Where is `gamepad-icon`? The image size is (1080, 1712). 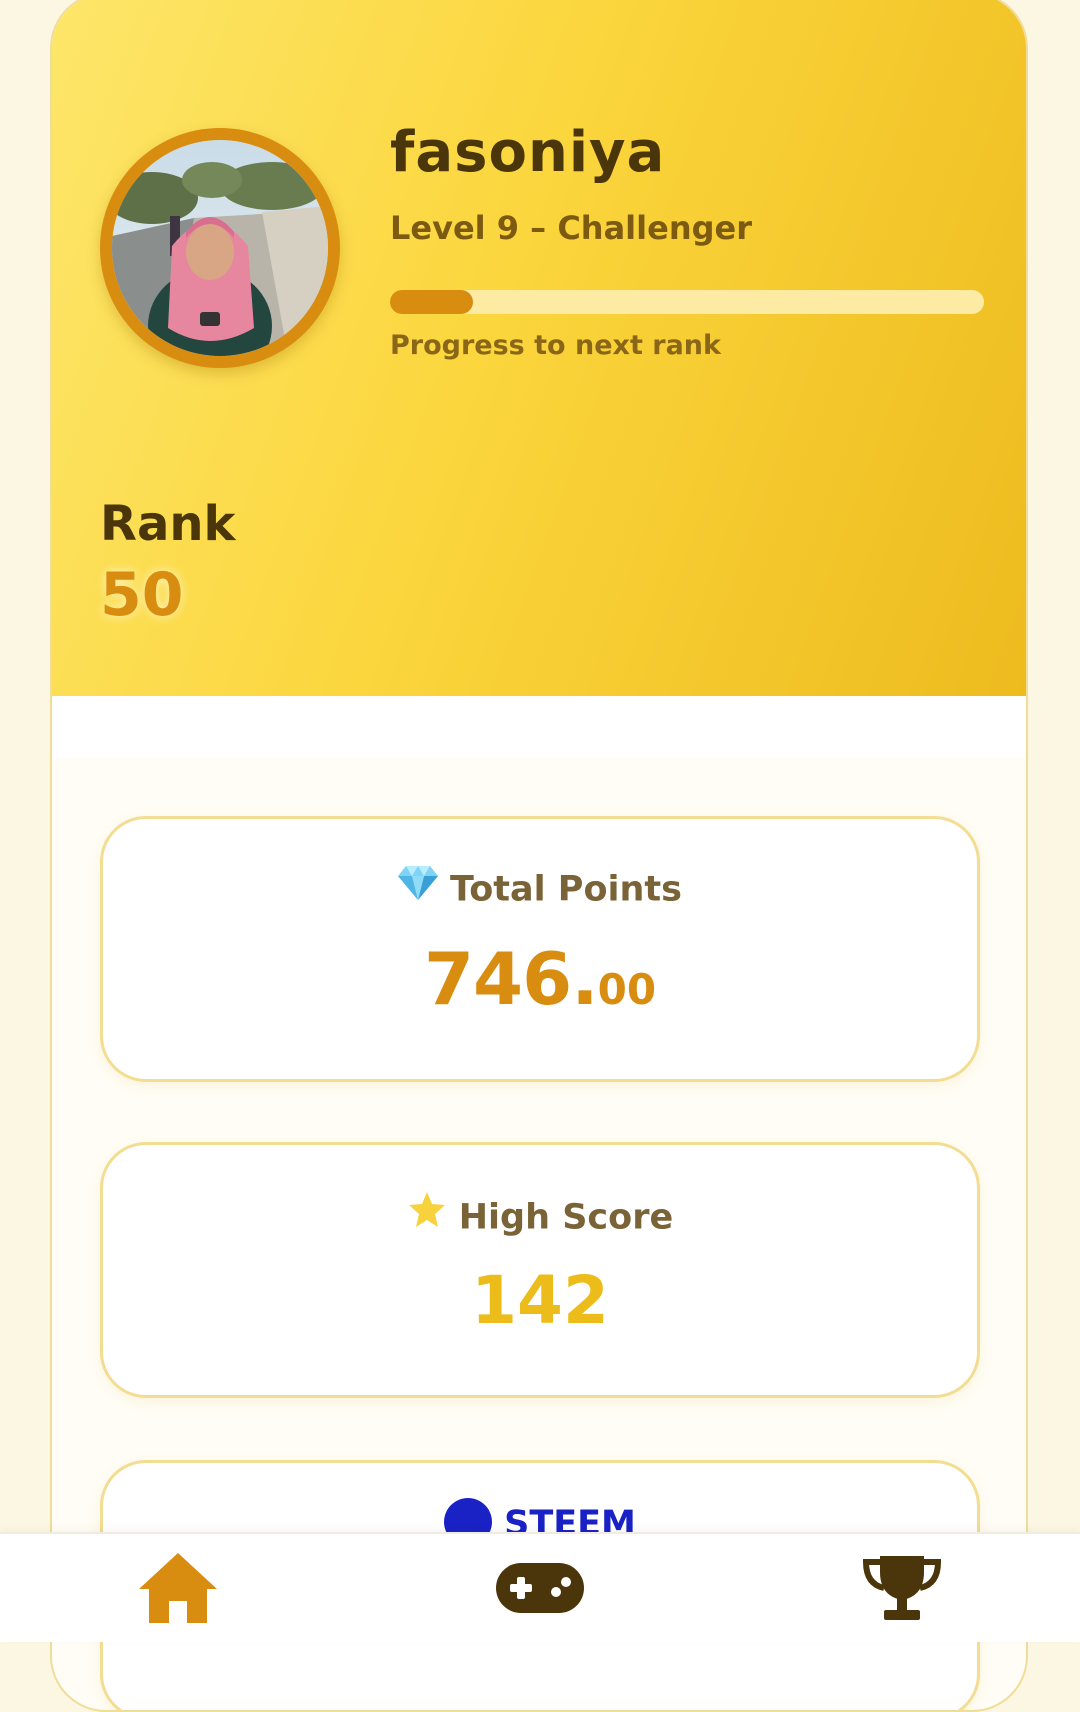
gamepad-icon is located at coordinates (540, 1588).